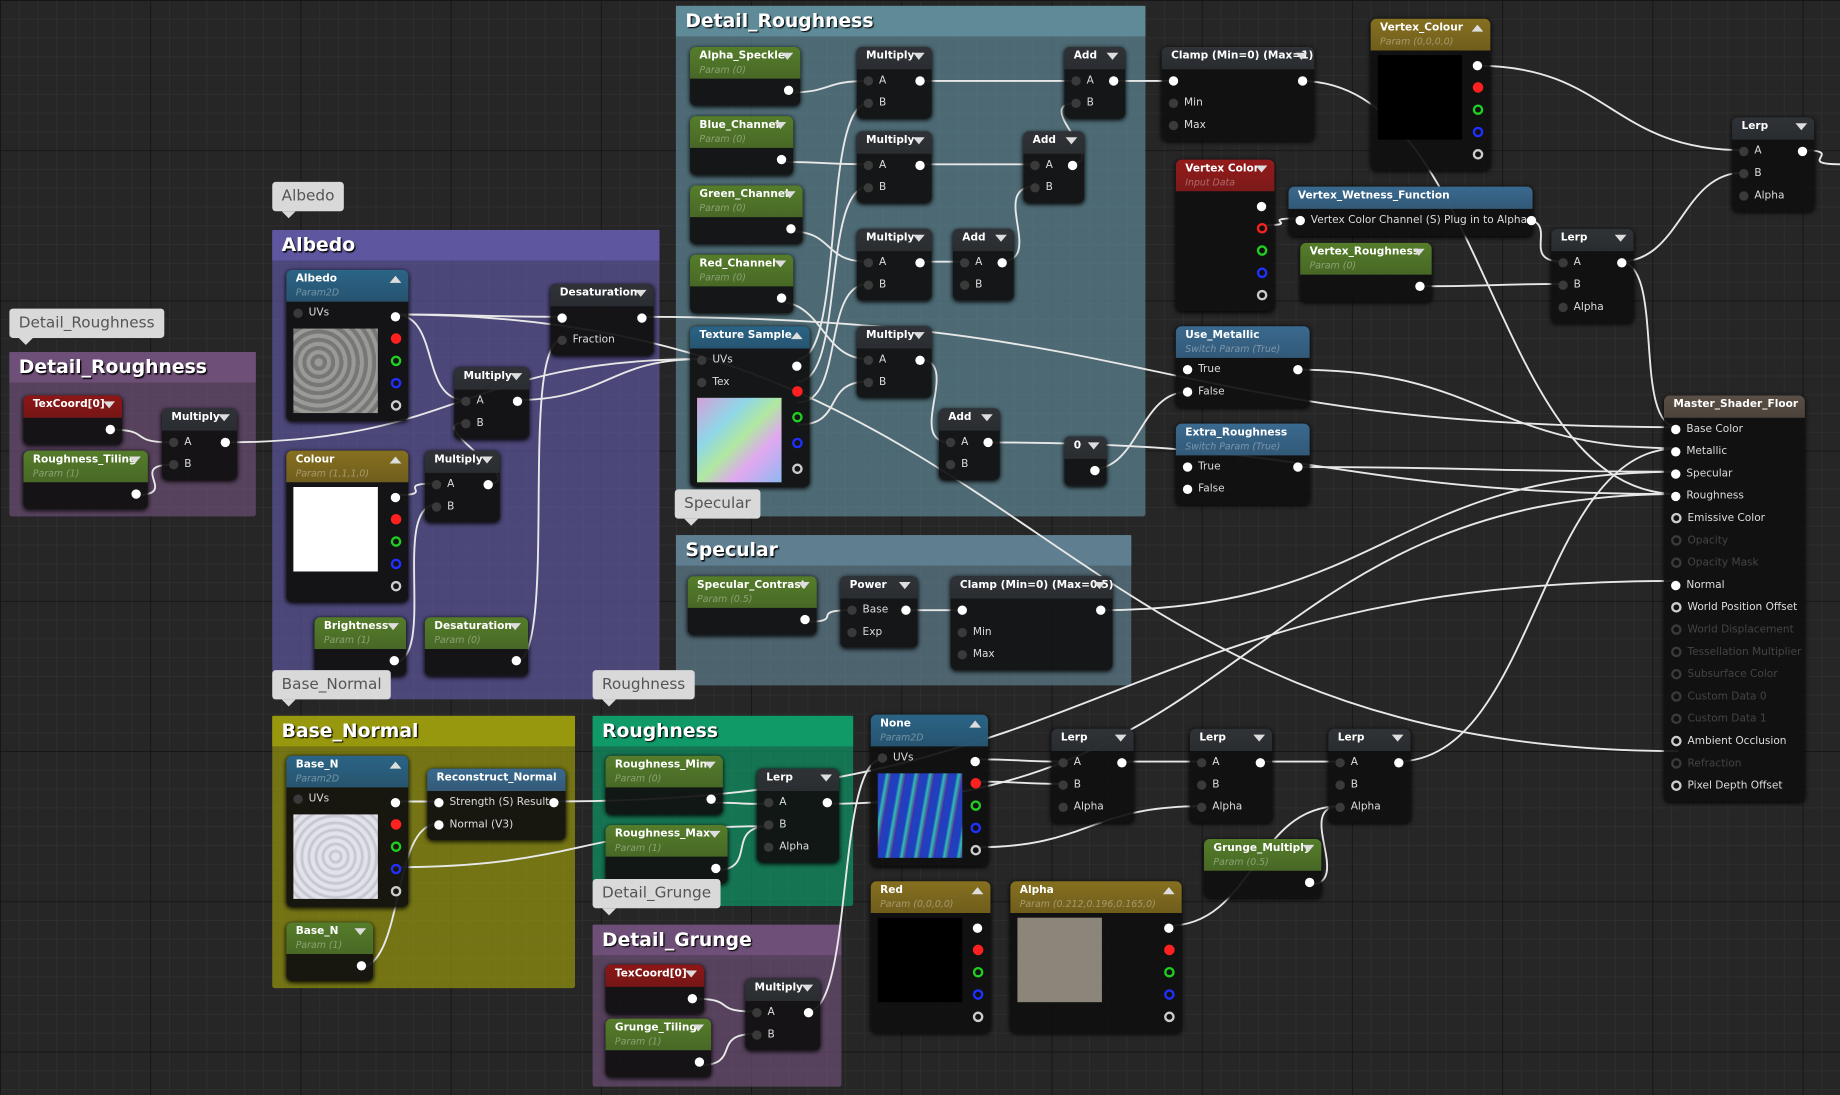 The image size is (1840, 1095). I want to click on node-alpha-p: Alpha Param (0.212,0.196,0.165,0), so click(1096, 957).